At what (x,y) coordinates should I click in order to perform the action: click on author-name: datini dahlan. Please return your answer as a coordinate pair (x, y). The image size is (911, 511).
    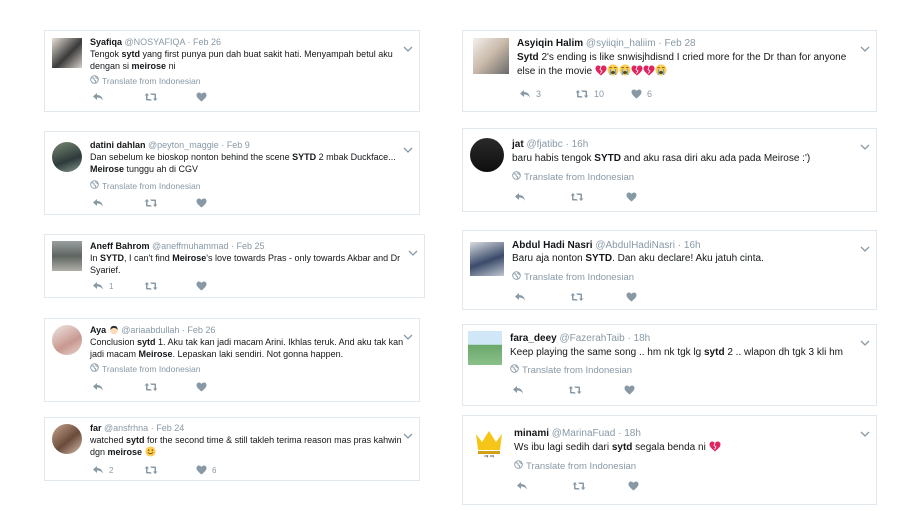
    Looking at the image, I should click on (118, 145).